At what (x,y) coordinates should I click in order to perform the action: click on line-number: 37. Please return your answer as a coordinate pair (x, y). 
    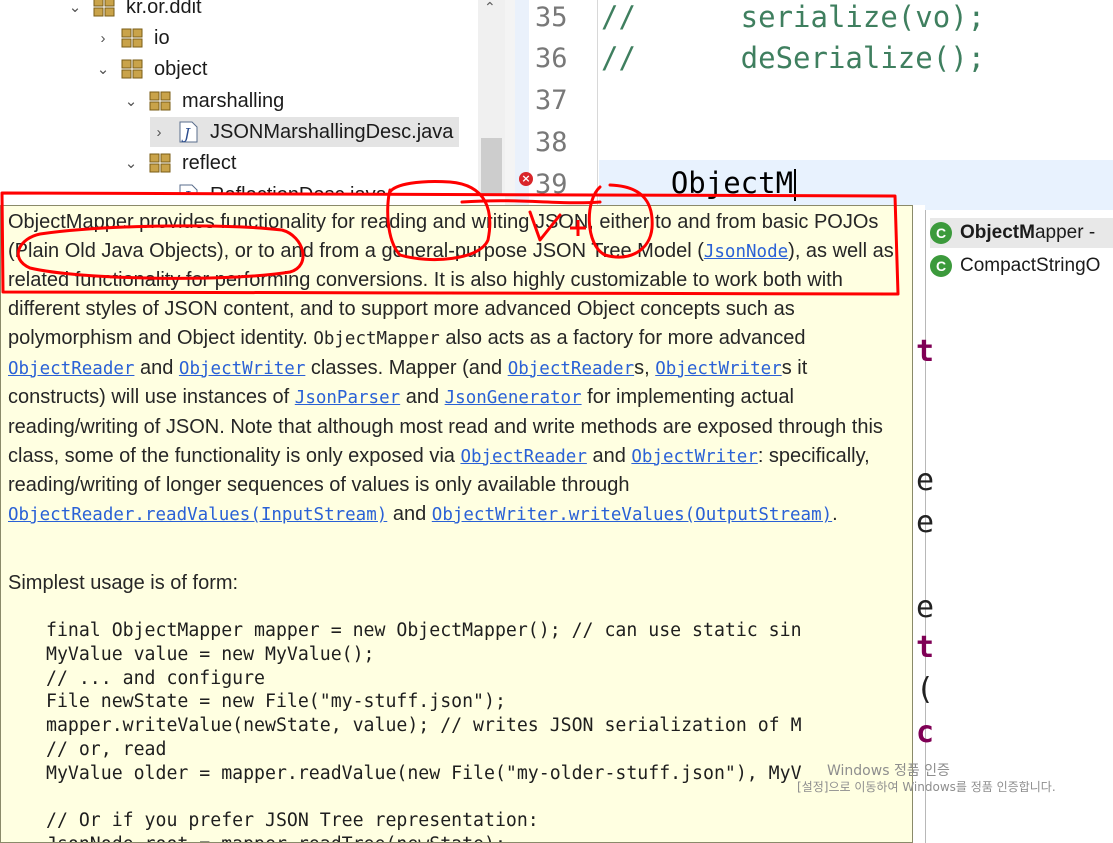
    Looking at the image, I should click on (551, 100).